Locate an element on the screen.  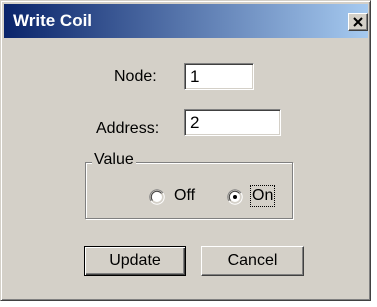
cancel-button-label: Cancel is located at coordinates (252, 260).